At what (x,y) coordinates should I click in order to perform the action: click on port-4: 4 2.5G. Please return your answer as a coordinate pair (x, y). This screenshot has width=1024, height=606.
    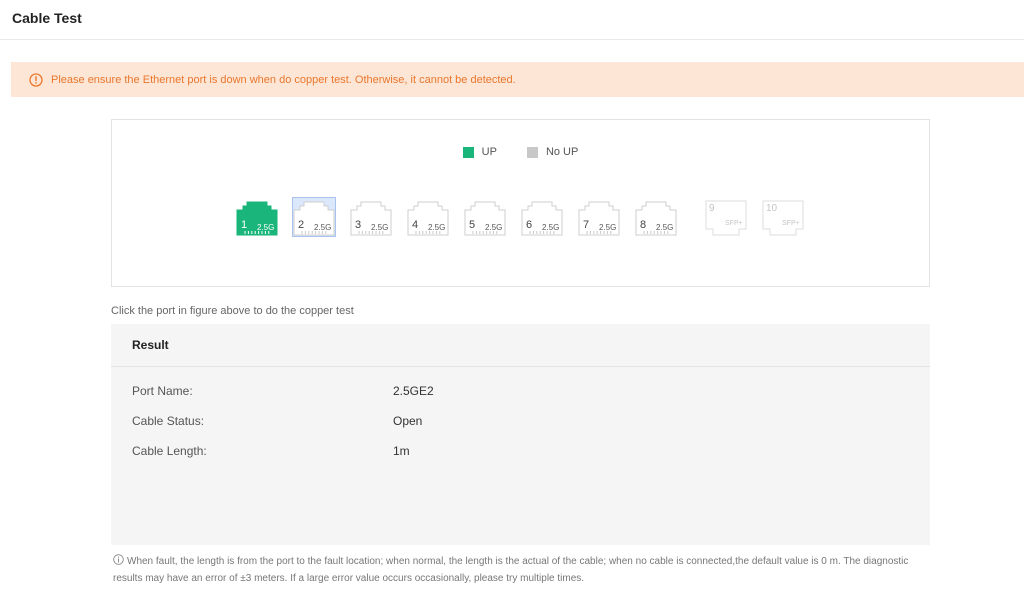
    Looking at the image, I should click on (428, 217).